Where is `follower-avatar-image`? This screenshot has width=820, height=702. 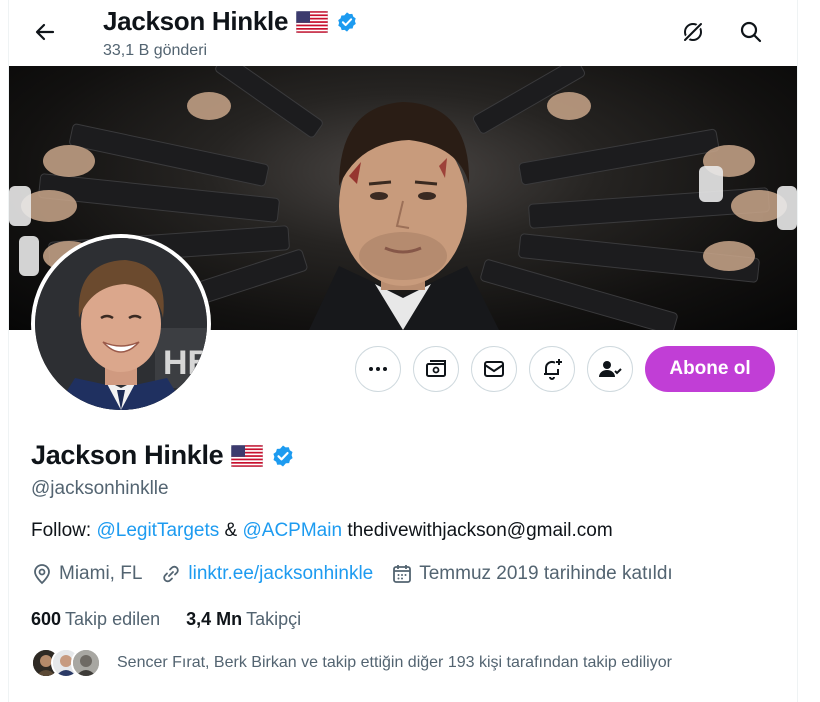
follower-avatar-image is located at coordinates (86, 663).